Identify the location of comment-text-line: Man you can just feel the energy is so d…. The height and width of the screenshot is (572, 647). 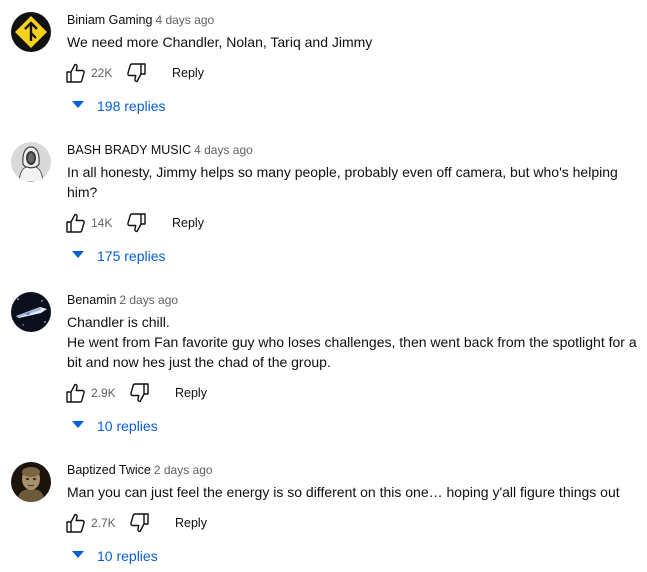
(343, 492).